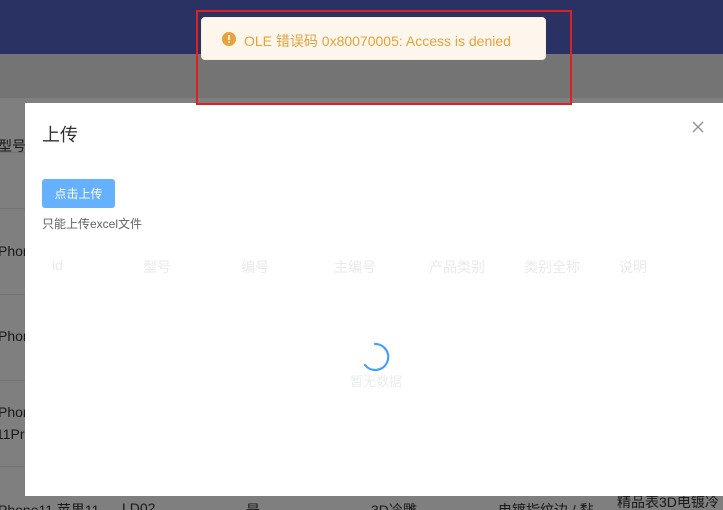  What do you see at coordinates (384, 57) in the screenshot?
I see `highlight-annotation` at bounding box center [384, 57].